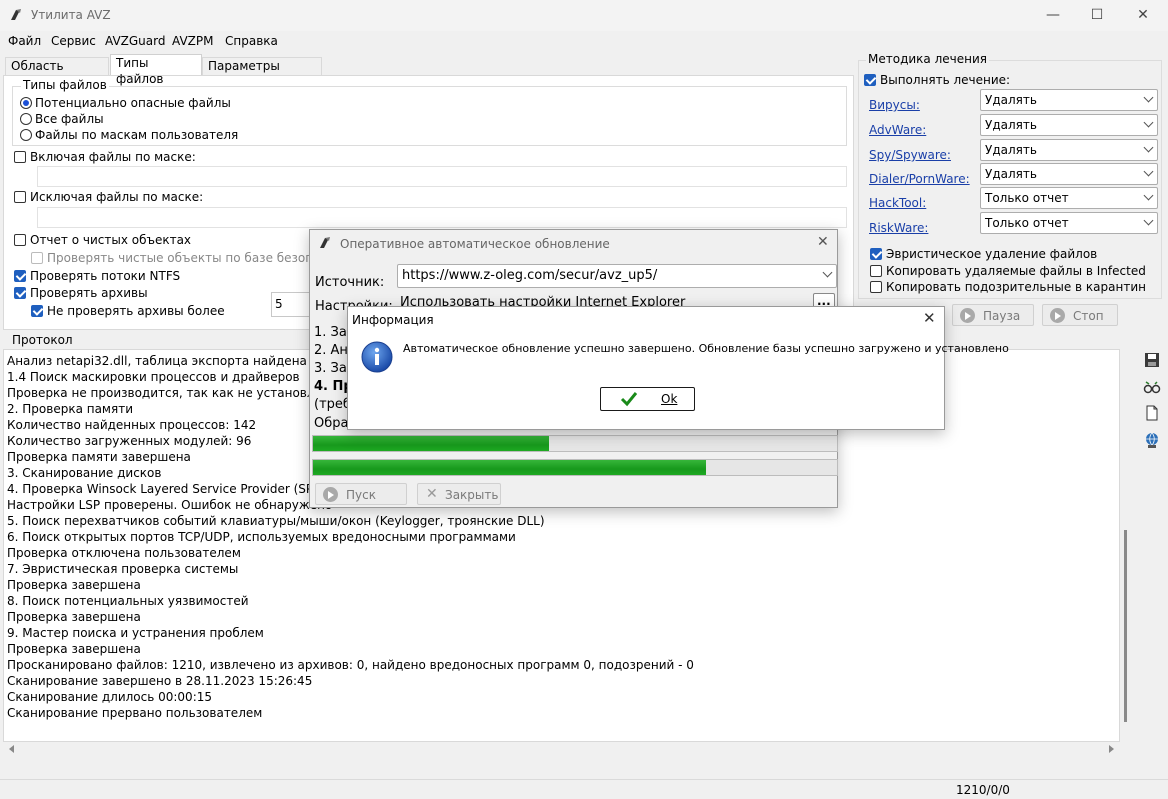 The image size is (1168, 799). I want to click on tab-search-params: Параметры поиска, so click(262, 73).